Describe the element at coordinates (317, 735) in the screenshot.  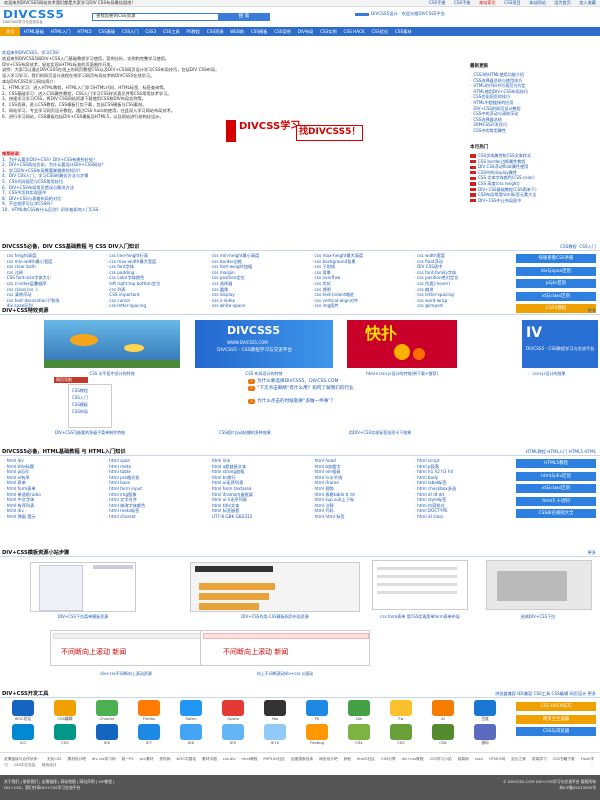
I see `tool-item: Firebug` at that location.